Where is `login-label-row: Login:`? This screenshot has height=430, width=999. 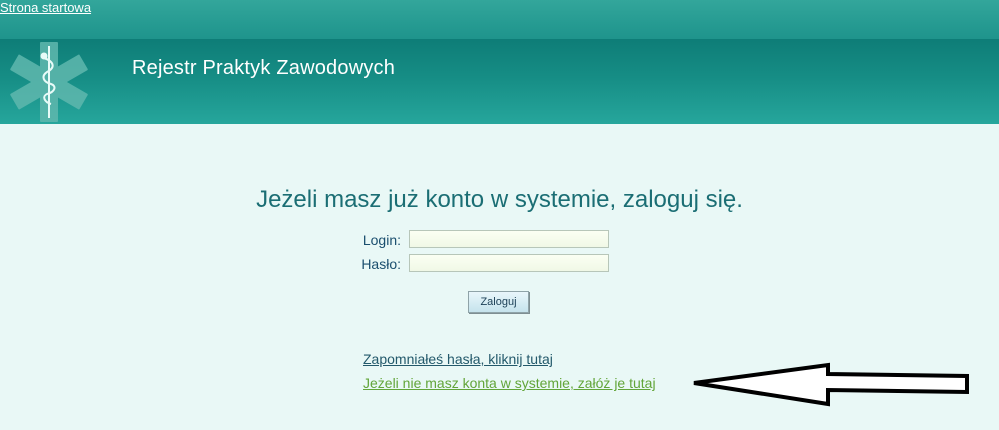 login-label-row: Login: is located at coordinates (350, 240).